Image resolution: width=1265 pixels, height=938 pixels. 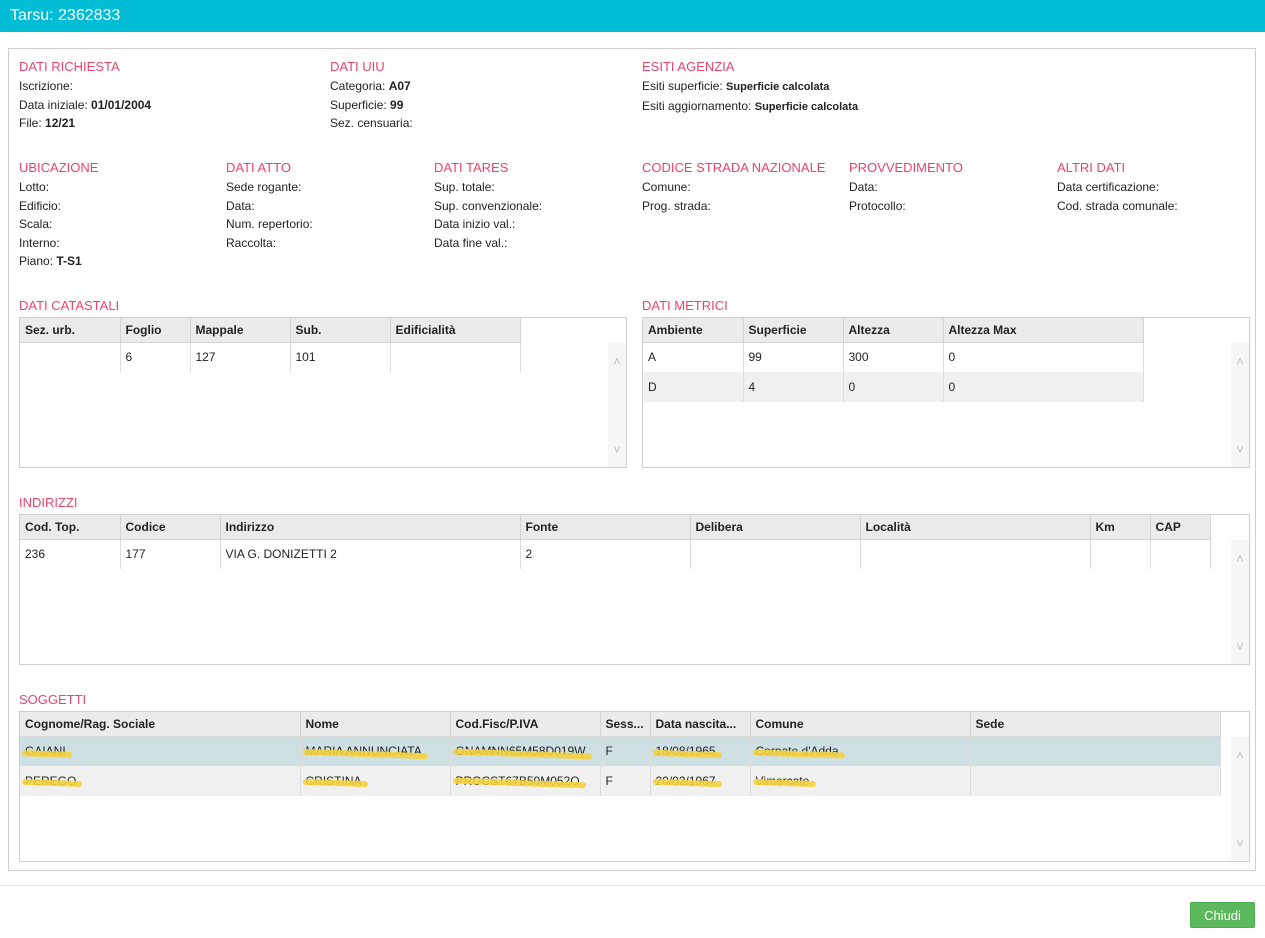 What do you see at coordinates (240, 330) in the screenshot?
I see `column-header: Mappale` at bounding box center [240, 330].